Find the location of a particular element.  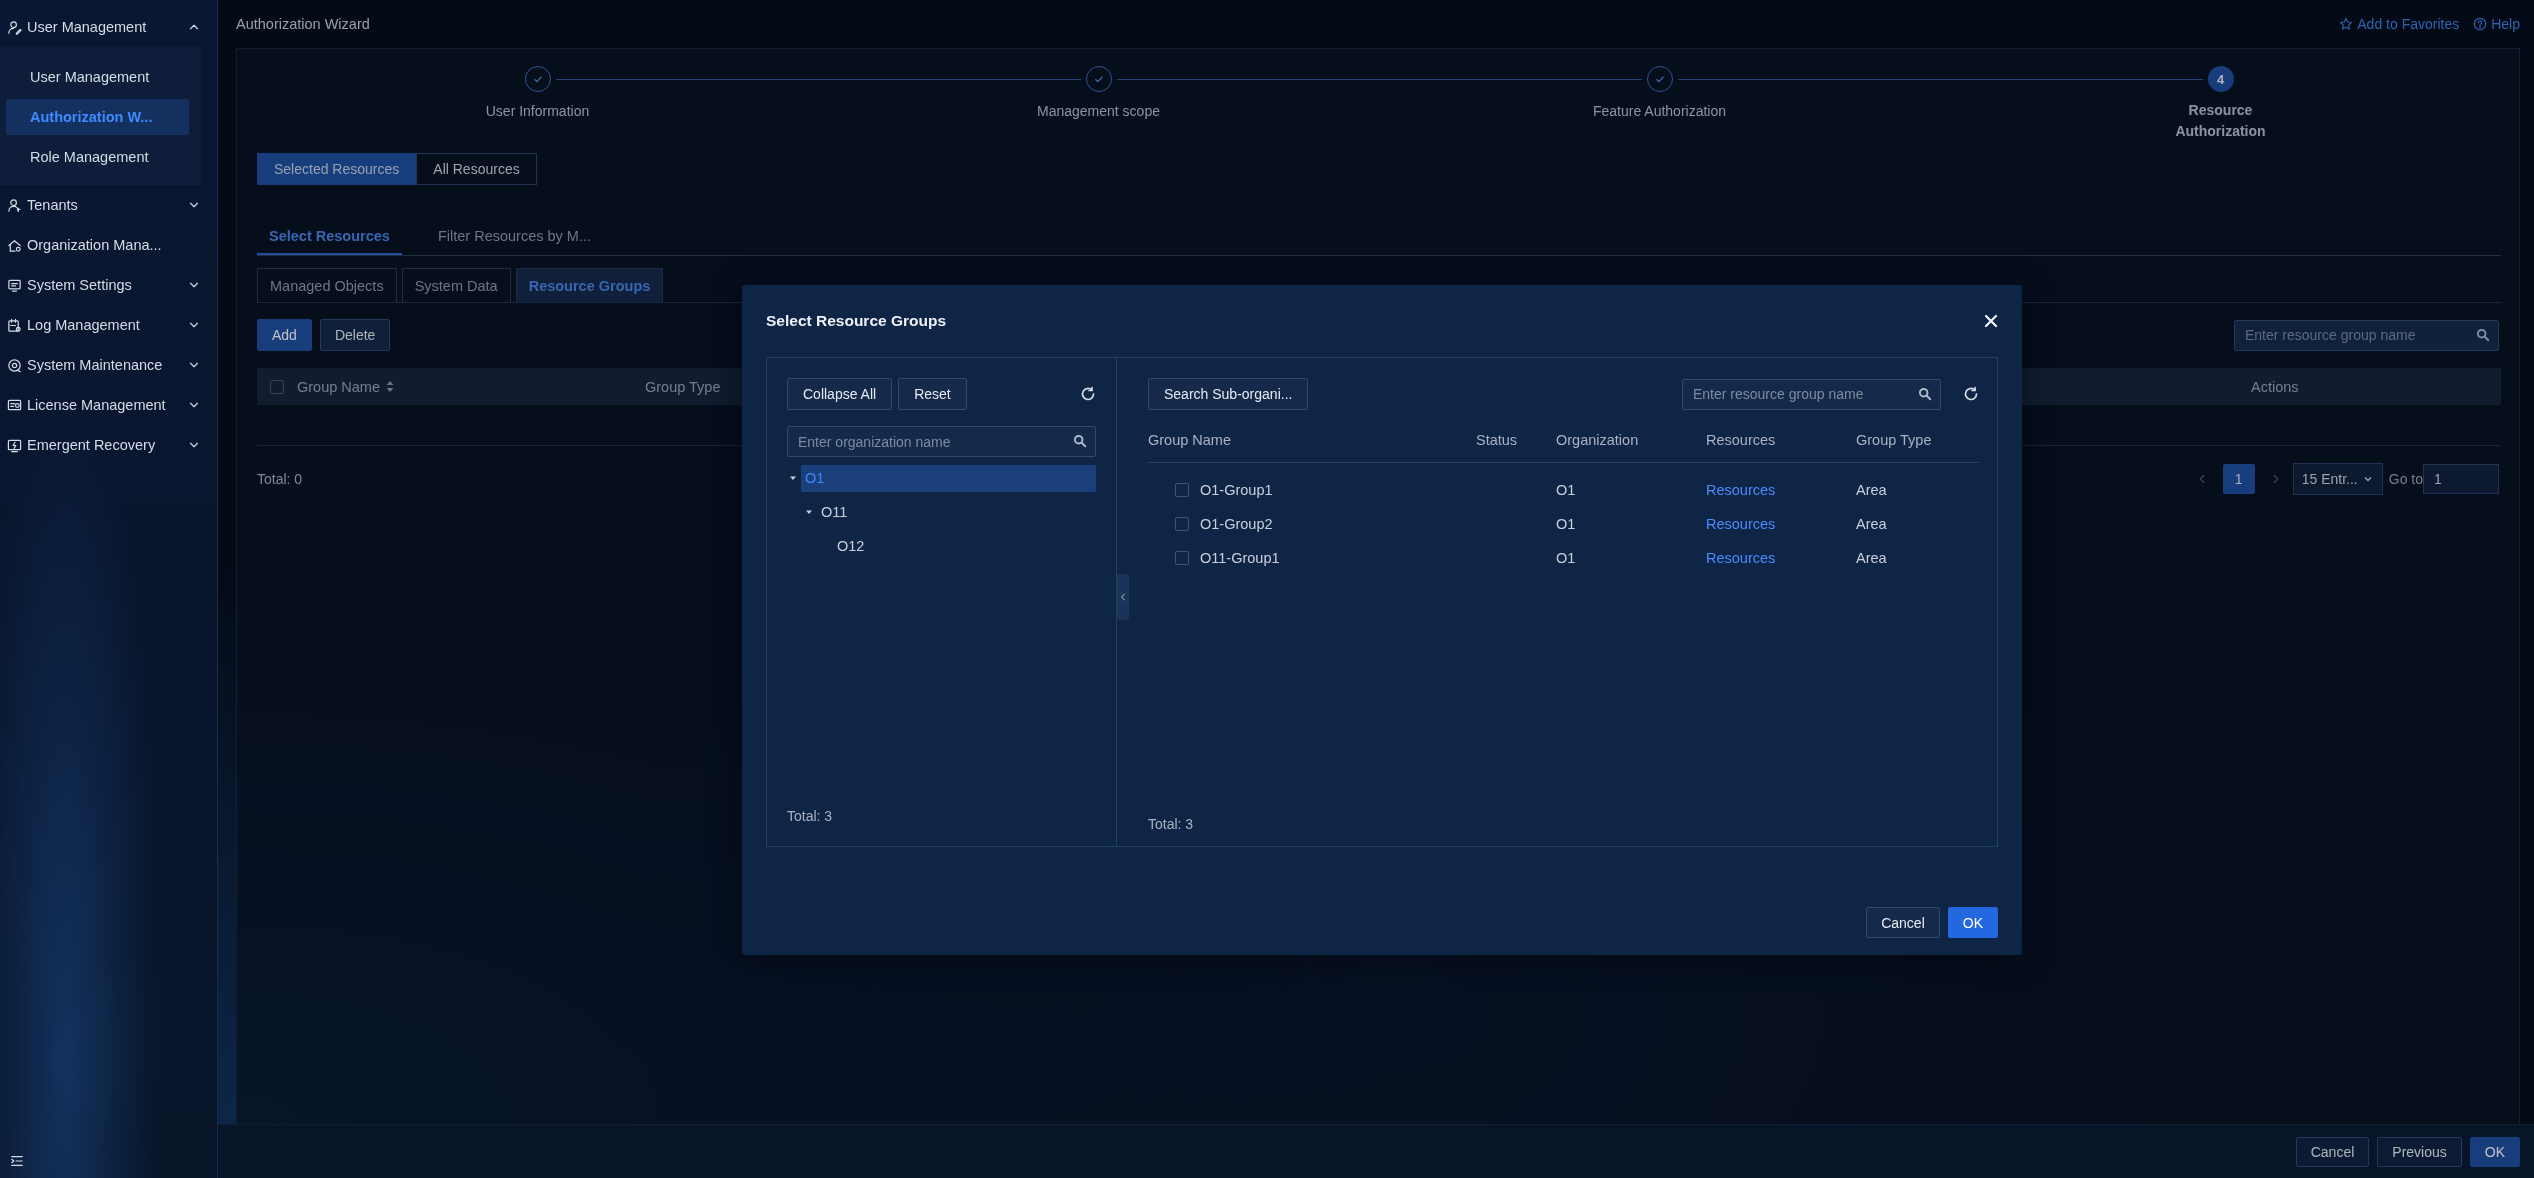

add-button: Add is located at coordinates (284, 335).